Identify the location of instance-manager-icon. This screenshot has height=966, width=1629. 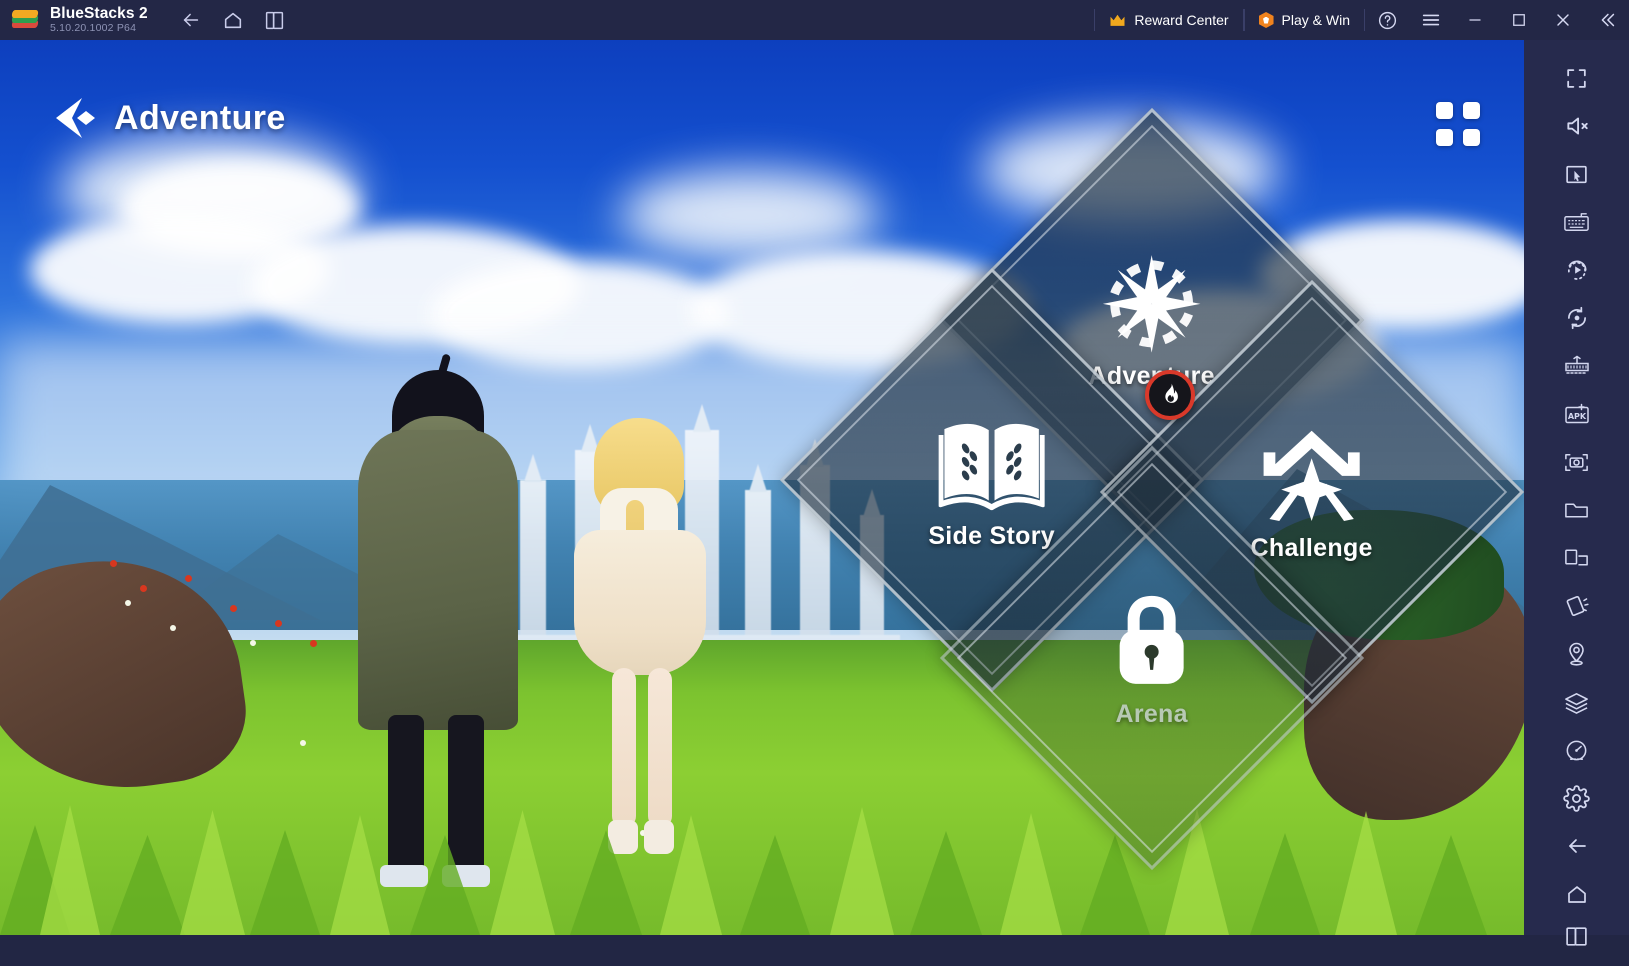
(275, 20).